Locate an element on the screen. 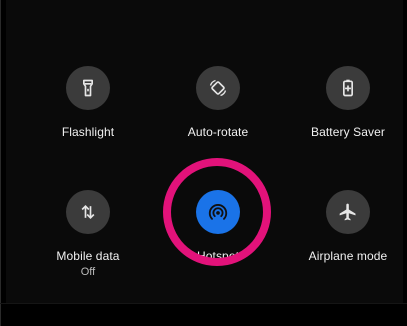  tile-label-mobile-data: Mobile data is located at coordinates (88, 256).